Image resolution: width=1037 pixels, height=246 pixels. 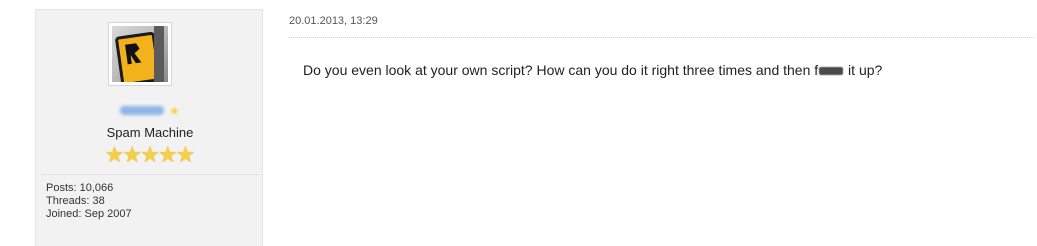 I want to click on username-redacted, so click(x=142, y=111).